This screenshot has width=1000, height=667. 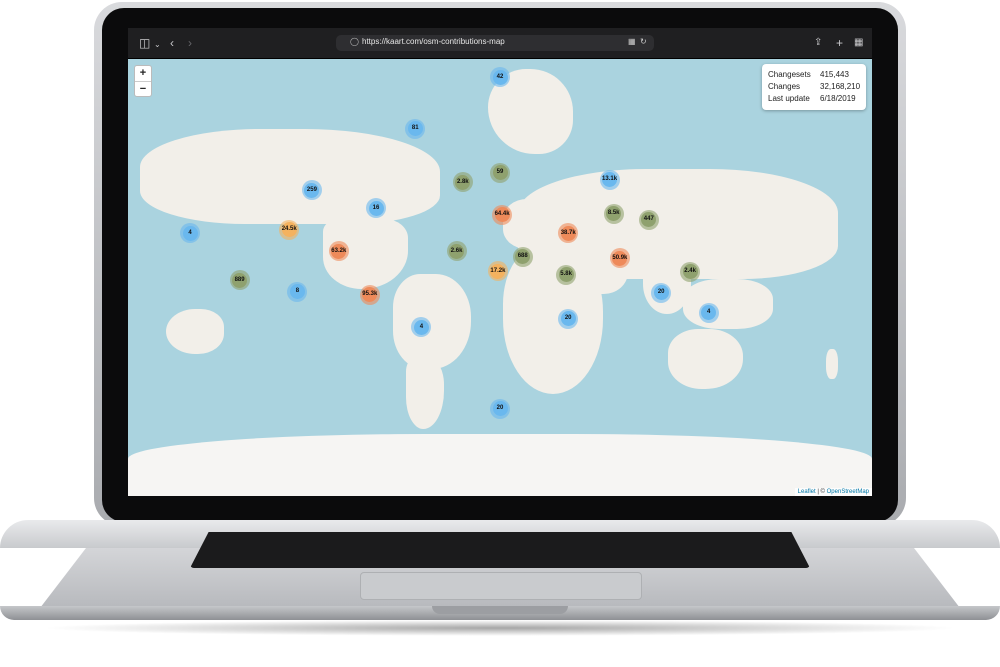 I want to click on cluster-count: 59, so click(x=500, y=173).